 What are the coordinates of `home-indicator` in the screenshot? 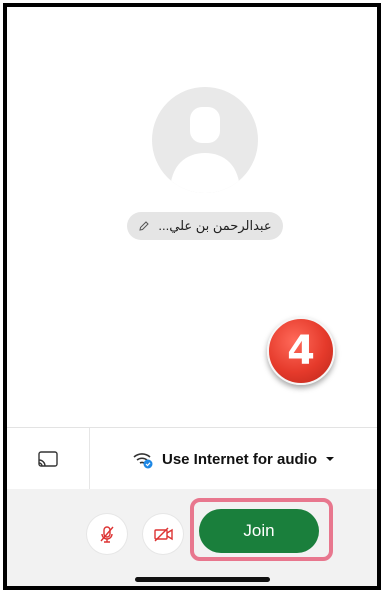 It's located at (202, 579).